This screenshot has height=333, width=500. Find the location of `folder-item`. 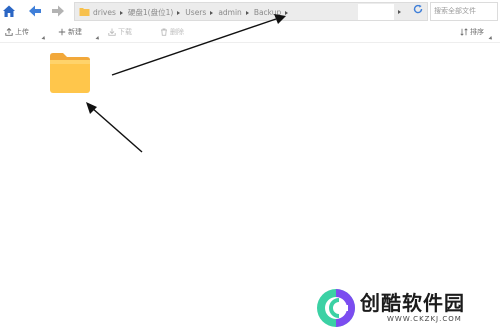

folder-item is located at coordinates (70, 73).